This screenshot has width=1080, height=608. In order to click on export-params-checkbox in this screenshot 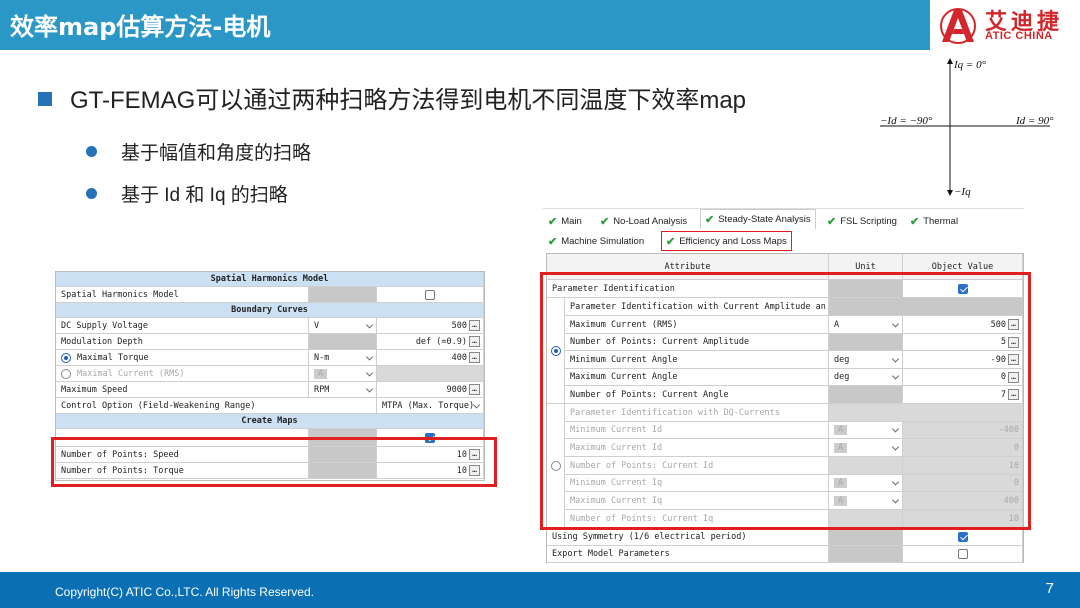, I will do `click(962, 554)`.